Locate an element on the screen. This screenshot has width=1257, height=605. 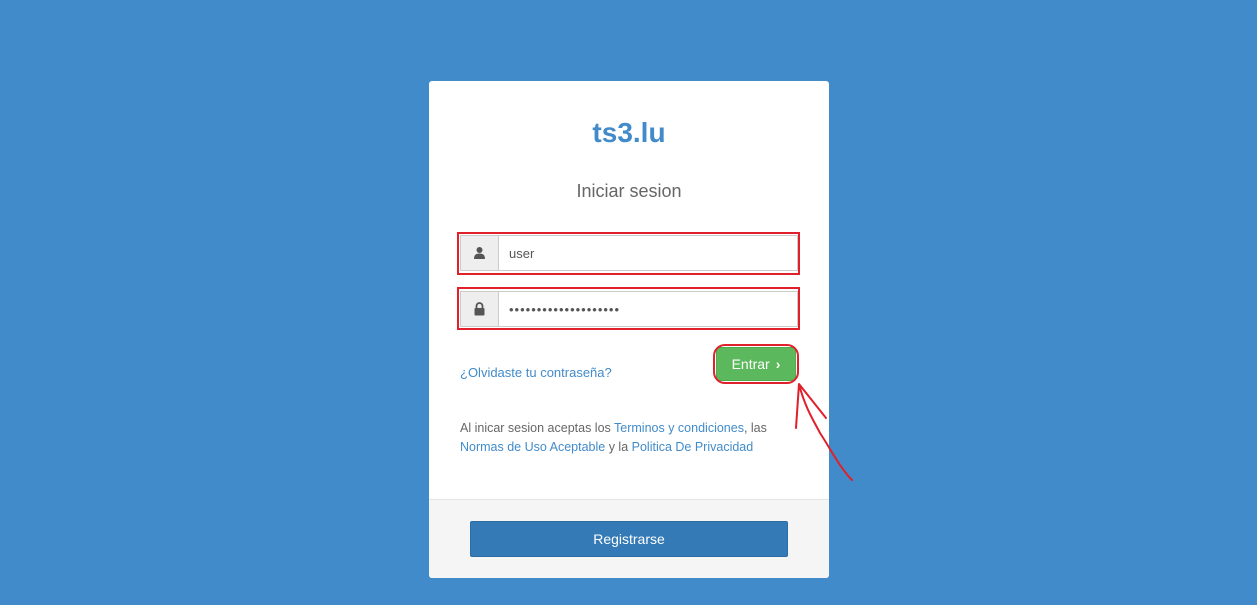
terms-prefix: Al inicar sesion aceptas los is located at coordinates (537, 428).